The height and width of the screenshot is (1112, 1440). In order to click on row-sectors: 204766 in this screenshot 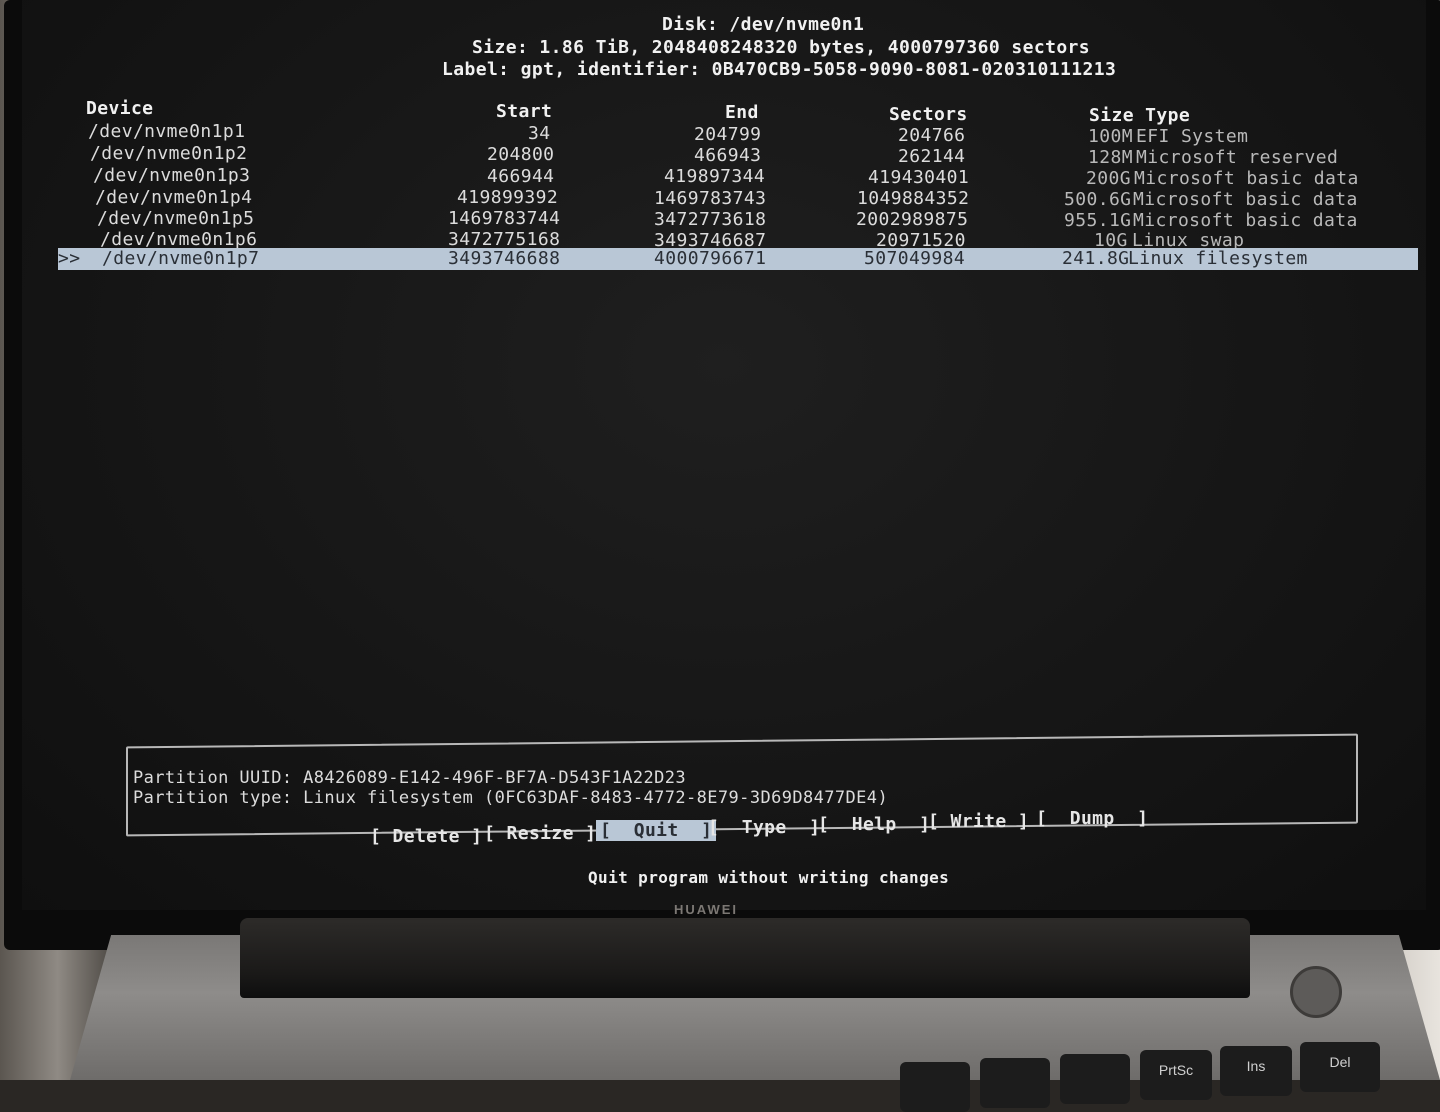, I will do `click(932, 135)`.